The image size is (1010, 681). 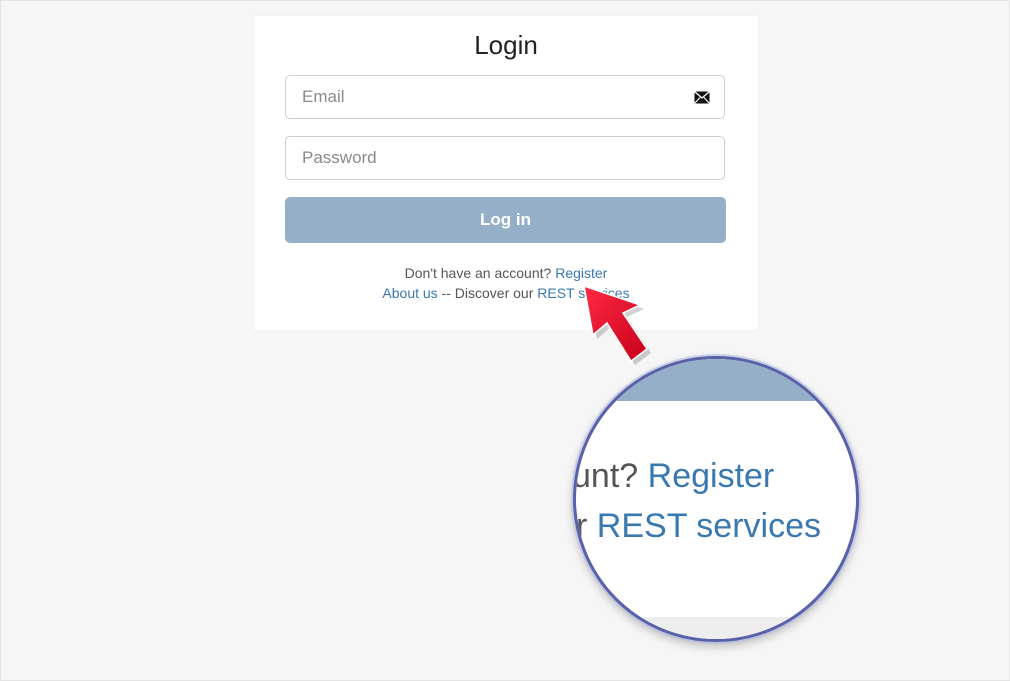 I want to click on zoomed-text: unt?, so click(x=606, y=476).